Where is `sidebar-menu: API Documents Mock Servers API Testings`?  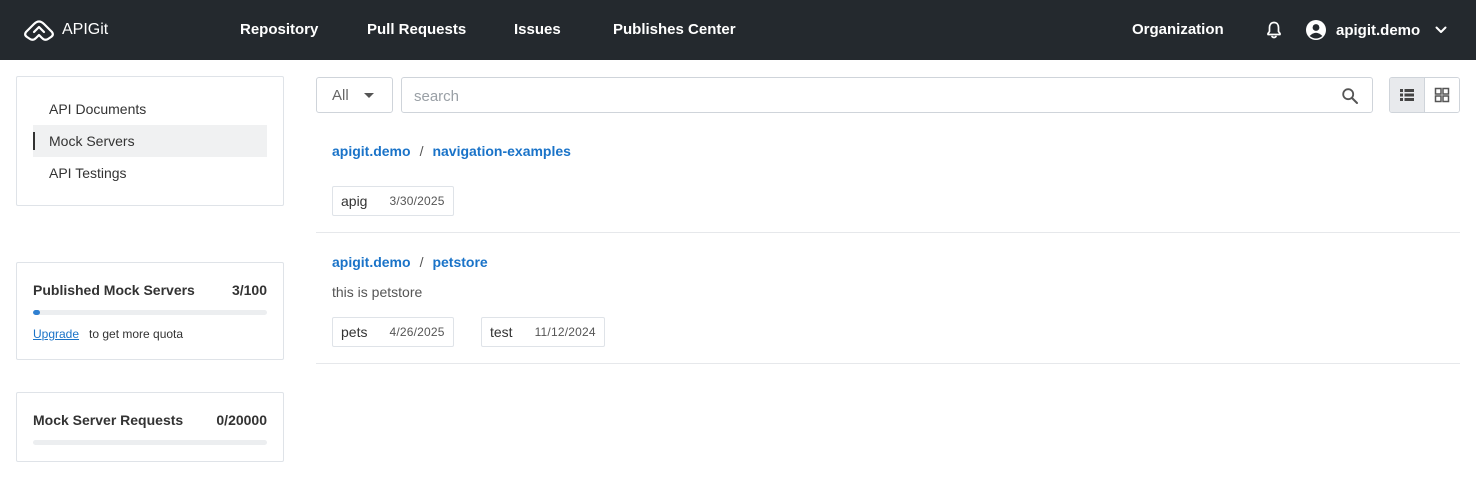
sidebar-menu: API Documents Mock Servers API Testings is located at coordinates (150, 141).